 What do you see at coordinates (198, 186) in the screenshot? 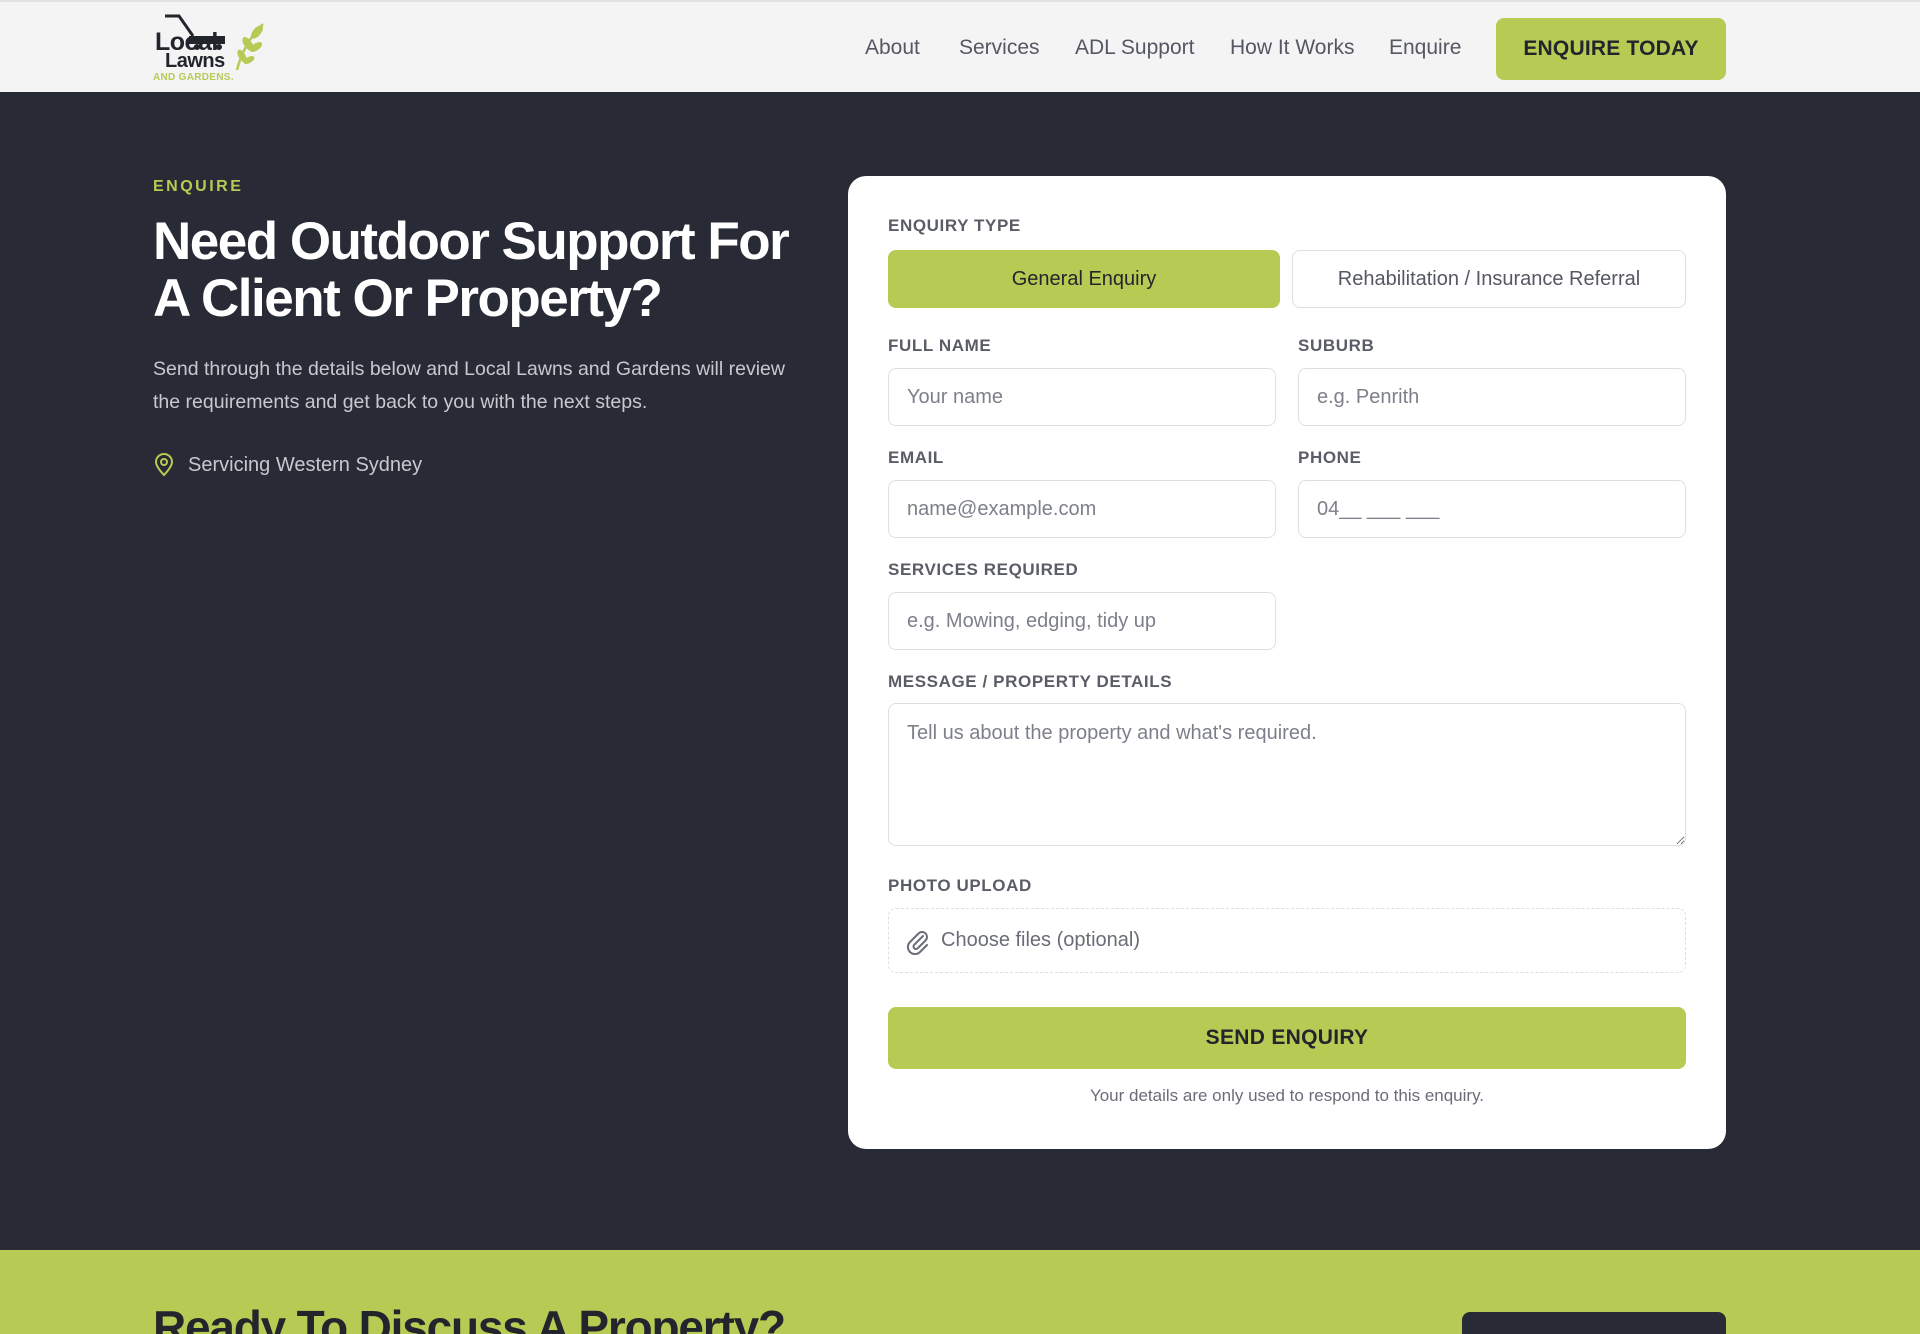
I see `section-eyebrow: ENQUIRE` at bounding box center [198, 186].